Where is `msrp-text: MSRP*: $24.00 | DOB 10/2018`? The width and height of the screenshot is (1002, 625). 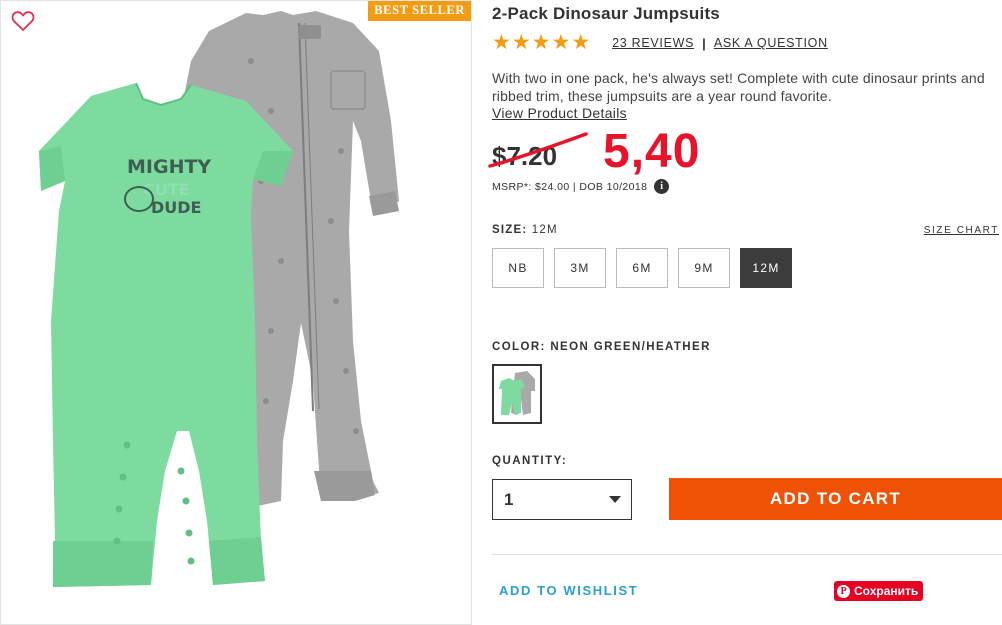 msrp-text: MSRP*: $24.00 | DOB 10/2018 is located at coordinates (570, 186).